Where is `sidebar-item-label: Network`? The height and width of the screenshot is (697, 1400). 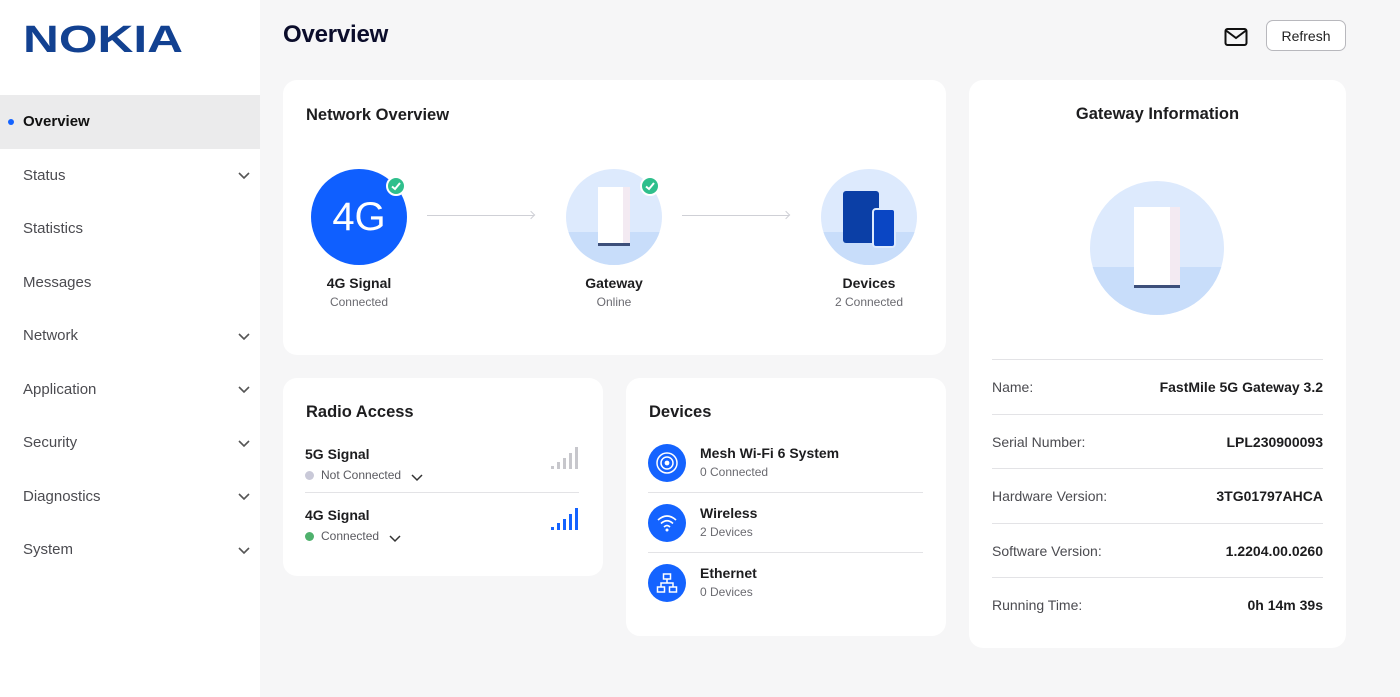 sidebar-item-label: Network is located at coordinates (51, 336).